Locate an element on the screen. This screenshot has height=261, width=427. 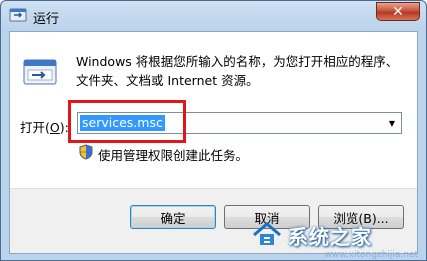
red-highlight-box is located at coordinates (127, 121).